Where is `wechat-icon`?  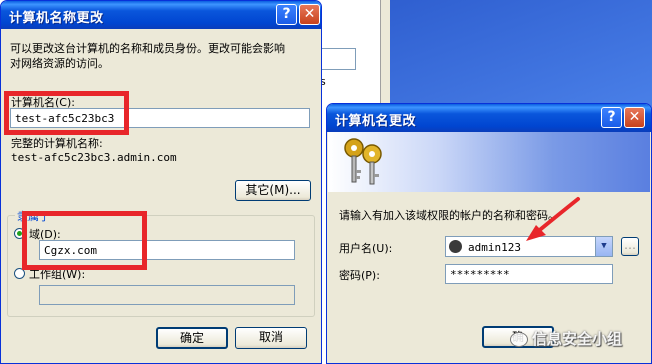
wechat-icon is located at coordinates (519, 339).